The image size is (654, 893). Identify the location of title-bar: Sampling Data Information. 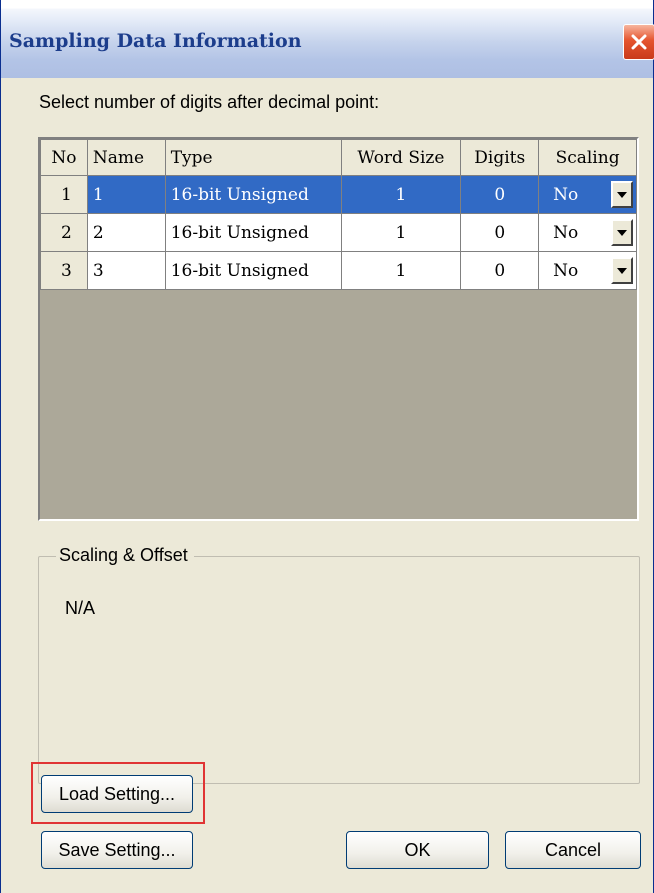
(327, 39).